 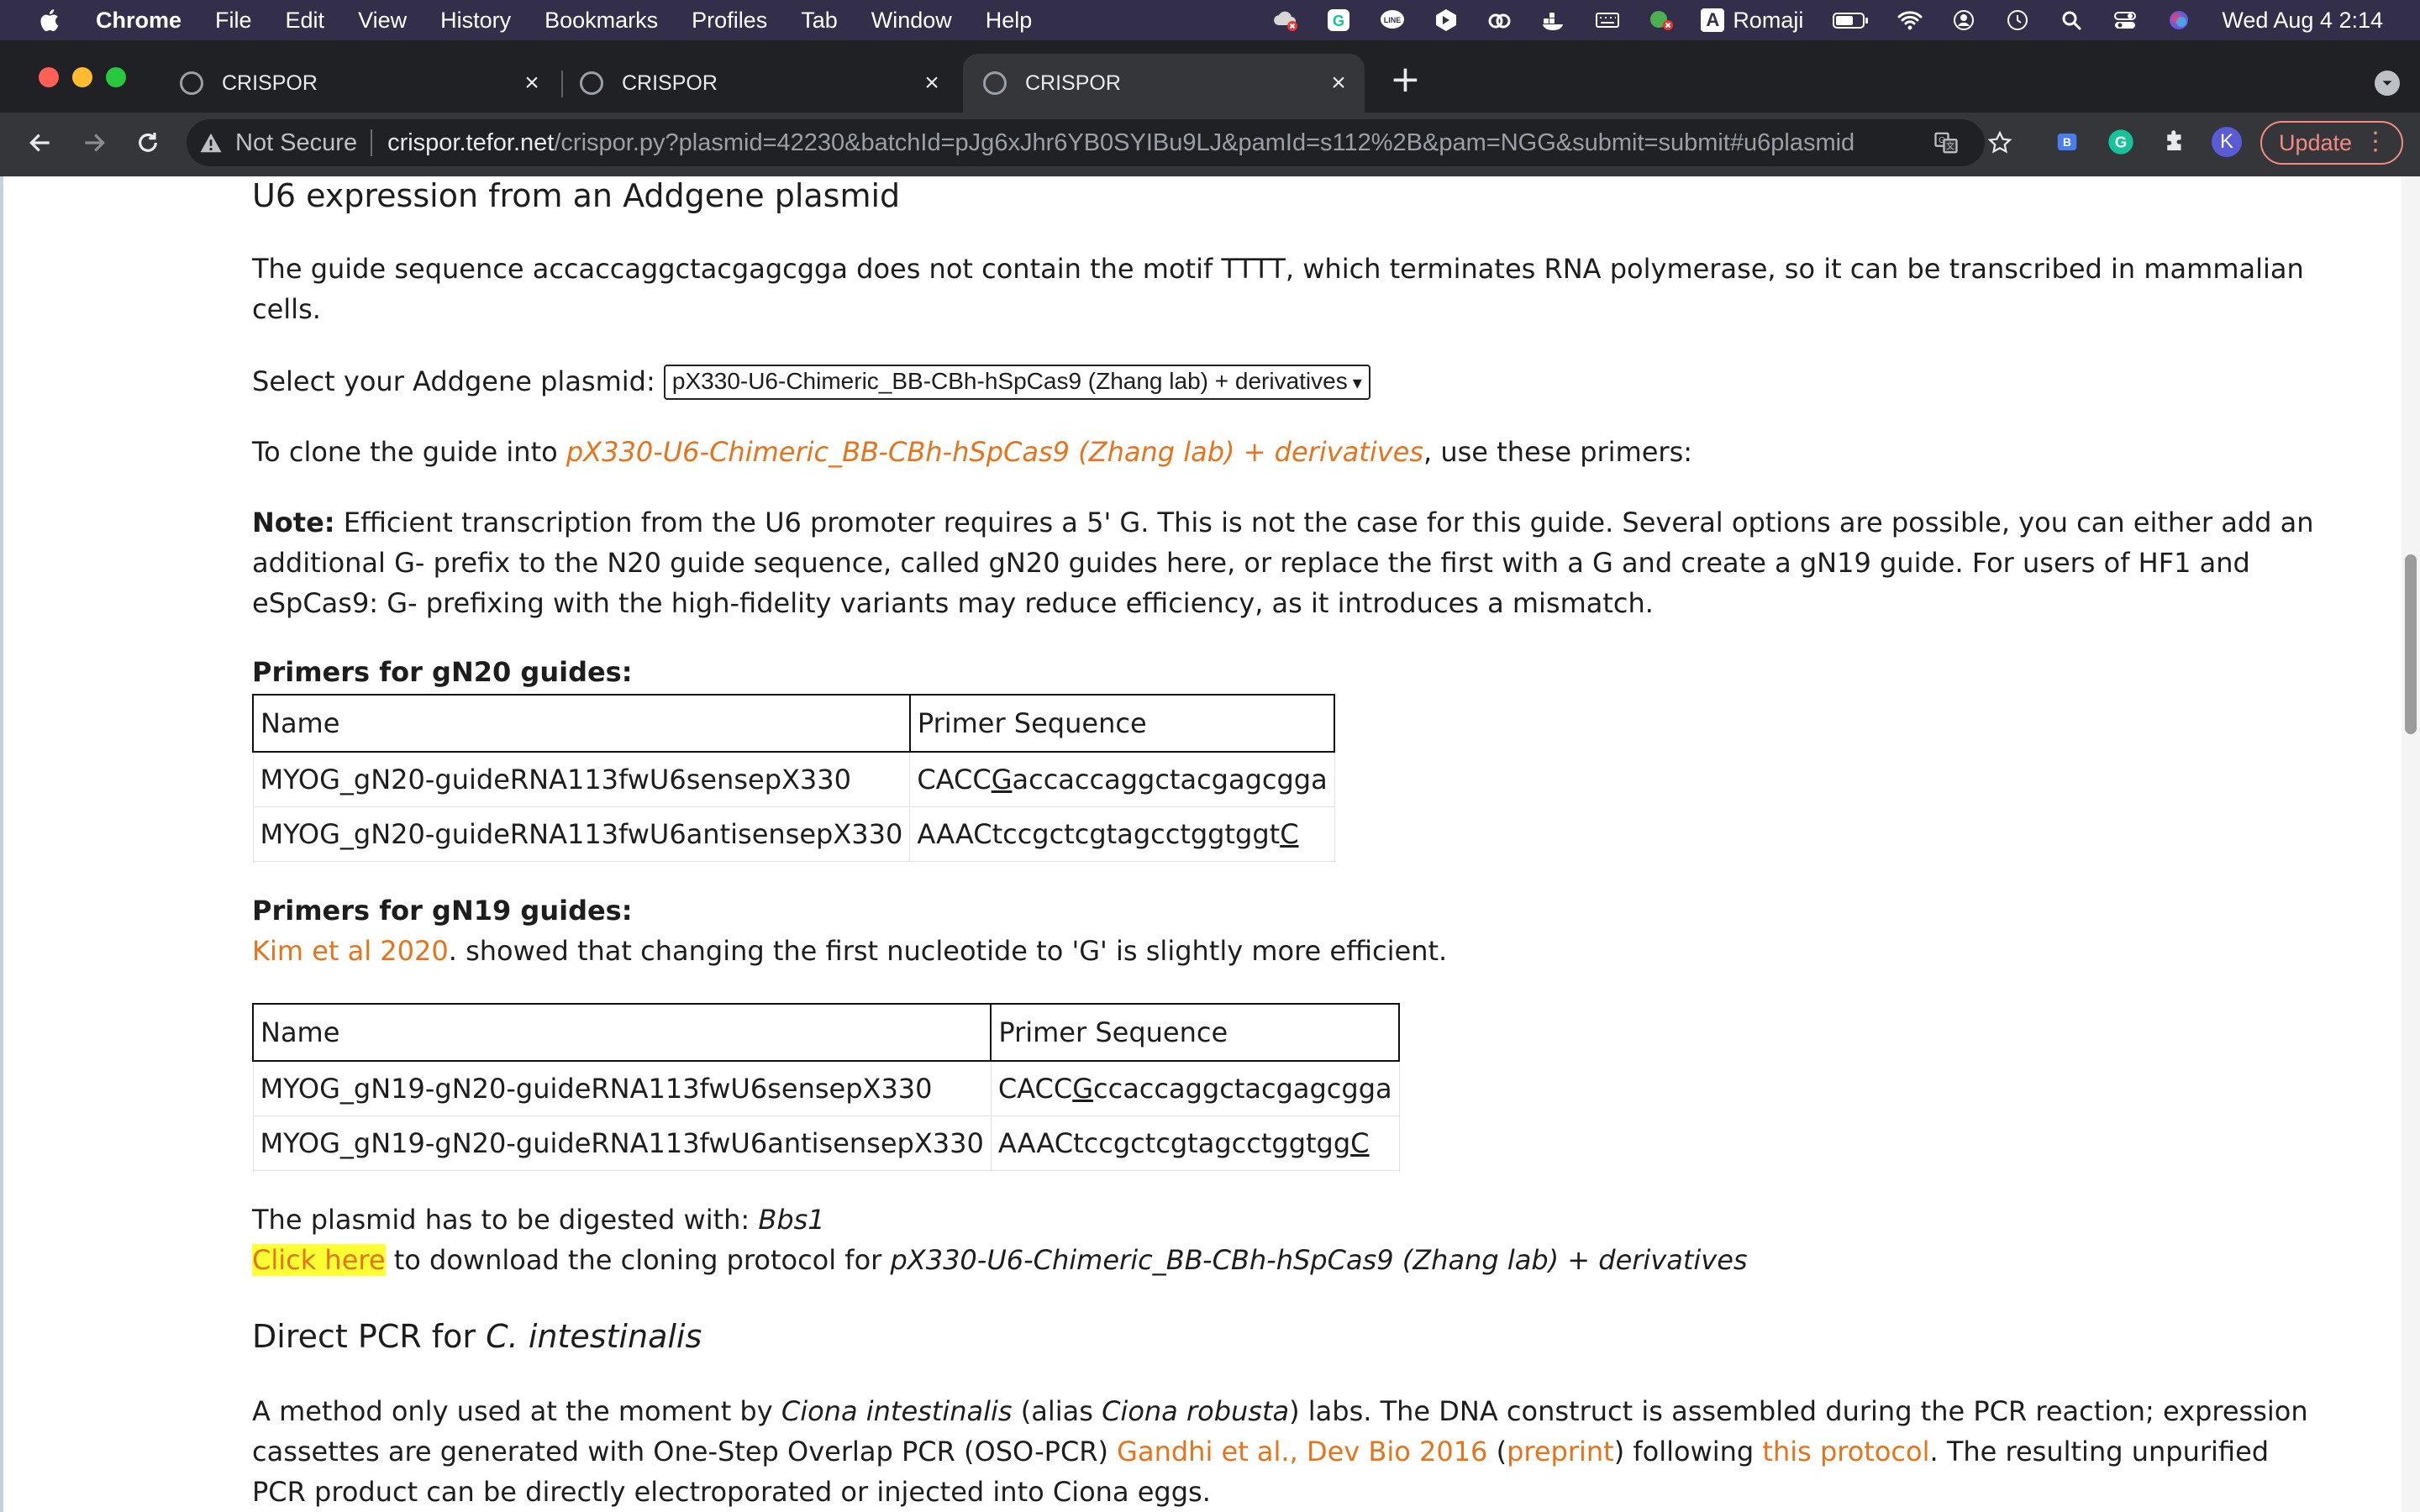 I want to click on battery-icon, so click(x=1851, y=20).